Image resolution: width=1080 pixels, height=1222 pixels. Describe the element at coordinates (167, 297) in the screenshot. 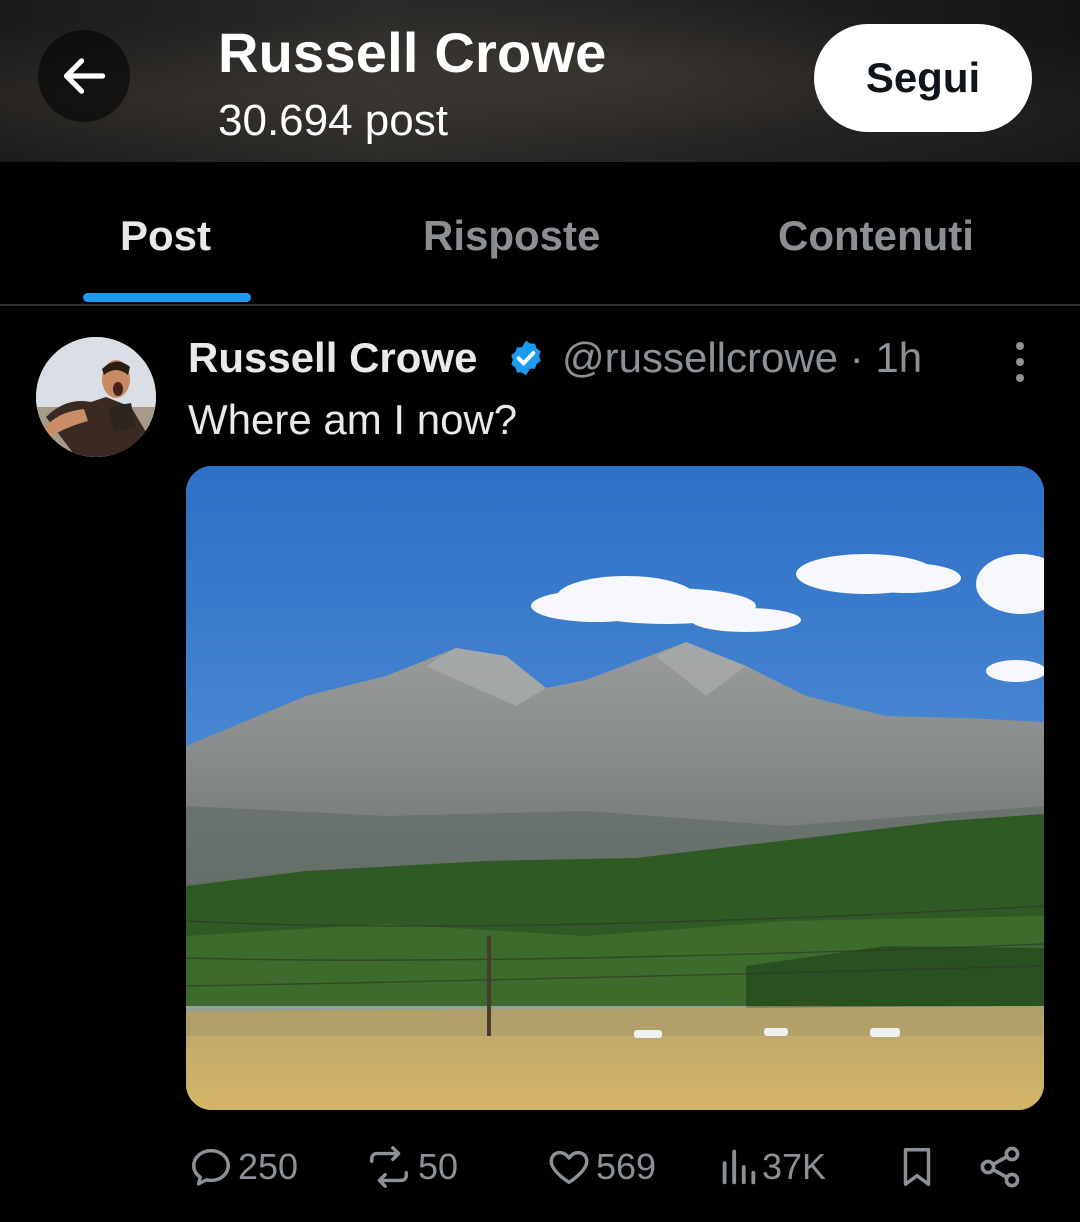

I see `active-tab-indicator` at that location.